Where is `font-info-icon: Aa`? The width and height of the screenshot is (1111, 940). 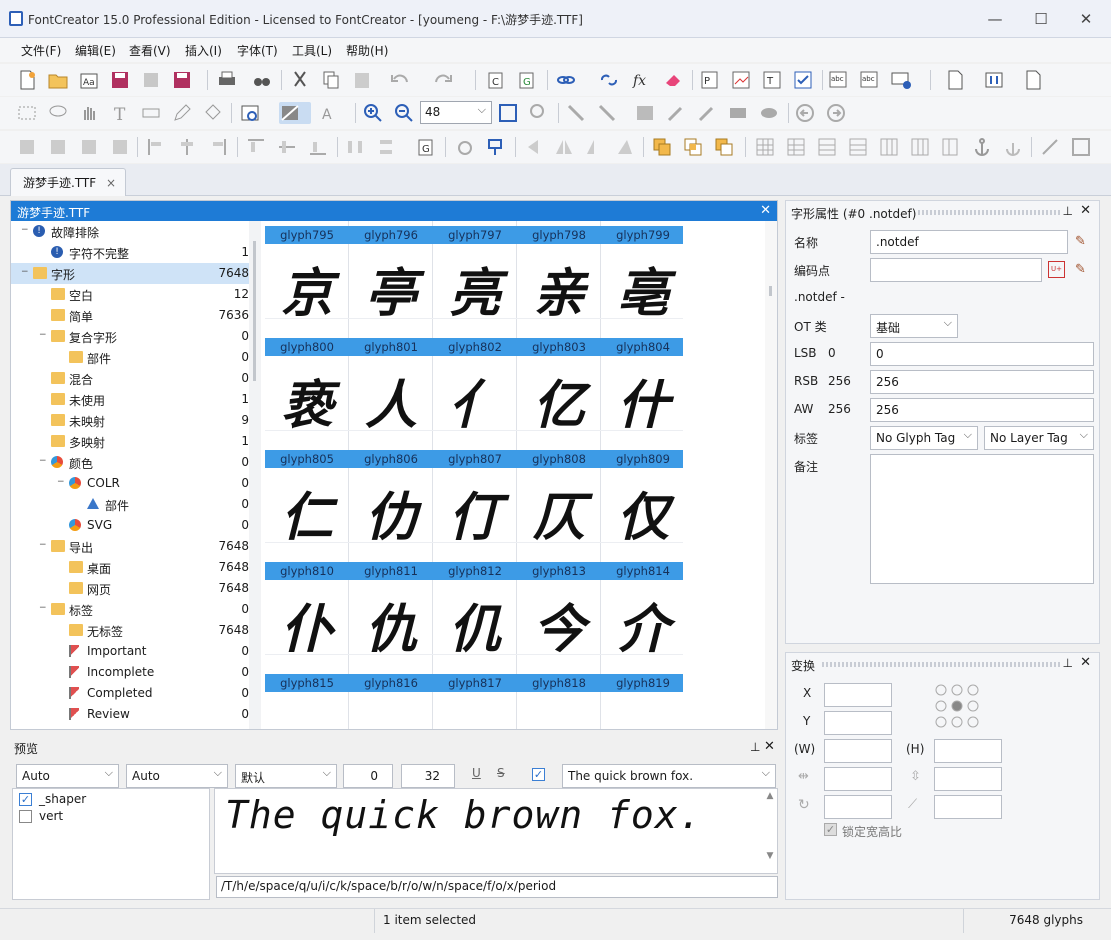
font-info-icon: Aa is located at coordinates (89, 80).